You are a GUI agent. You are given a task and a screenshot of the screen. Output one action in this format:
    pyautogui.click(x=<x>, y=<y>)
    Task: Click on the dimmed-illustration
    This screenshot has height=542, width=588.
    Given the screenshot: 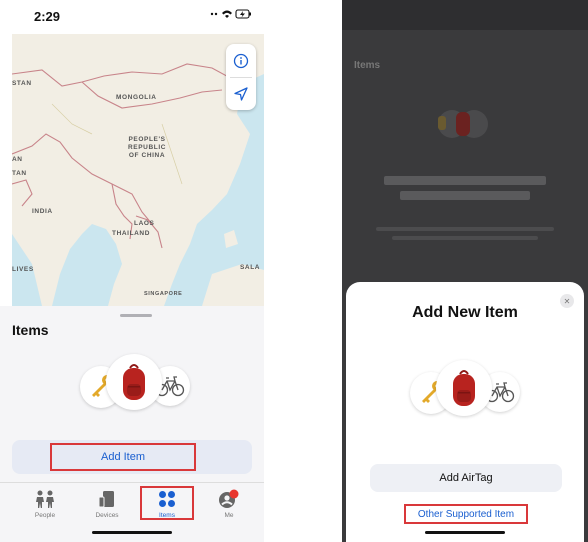 What is the action you would take?
    pyautogui.click(x=463, y=124)
    